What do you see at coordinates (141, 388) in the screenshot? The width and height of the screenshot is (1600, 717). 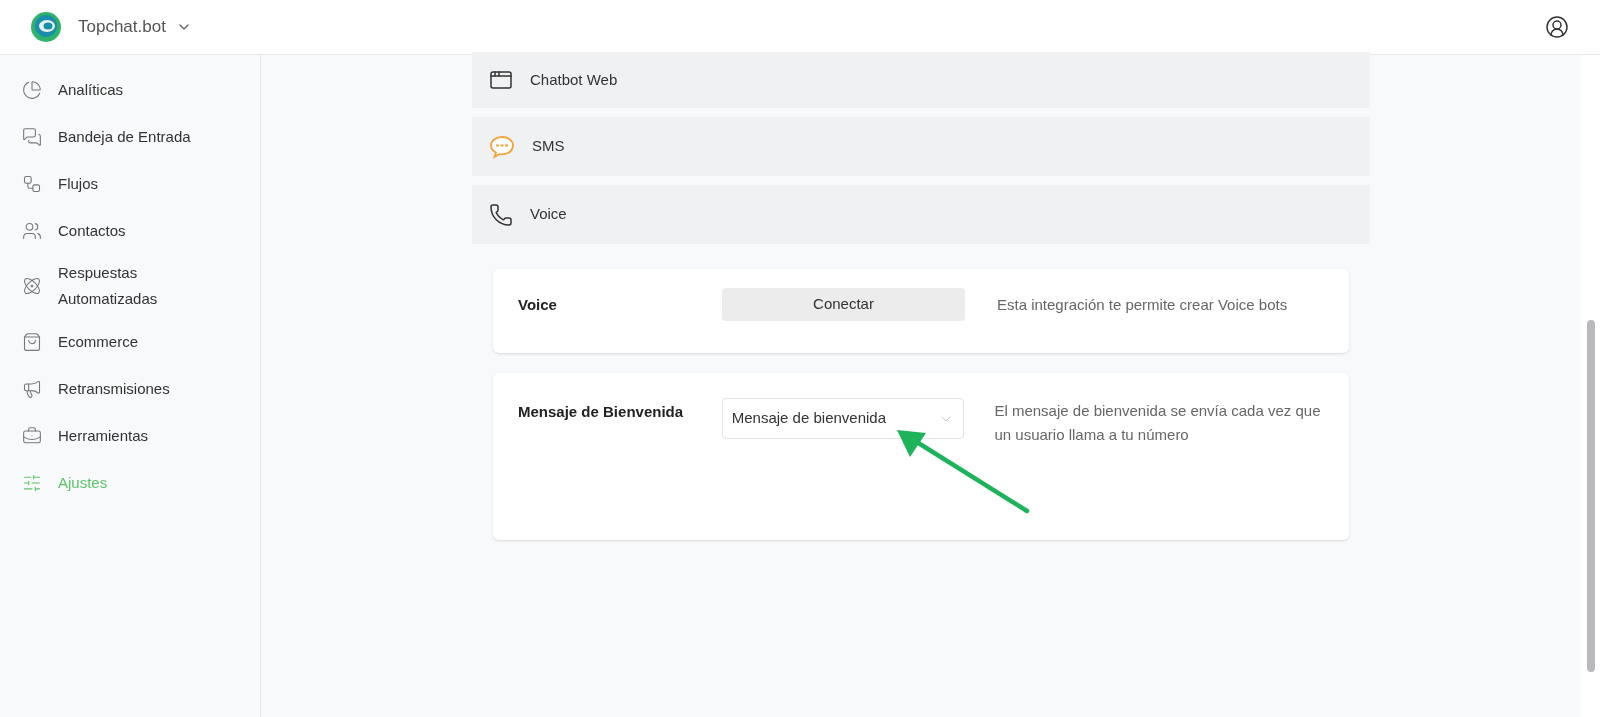 I see `sidebar-item: Retransmisiones` at bounding box center [141, 388].